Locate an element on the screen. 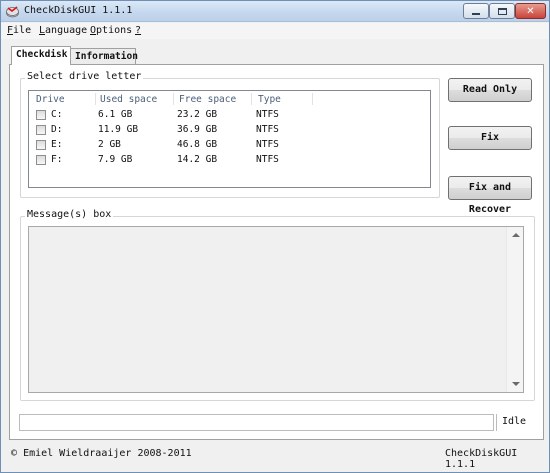 Image resolution: width=550 pixels, height=473 pixels. title-bar: CheckDiskGUI 1.1.1 ✕ is located at coordinates (275, 11).